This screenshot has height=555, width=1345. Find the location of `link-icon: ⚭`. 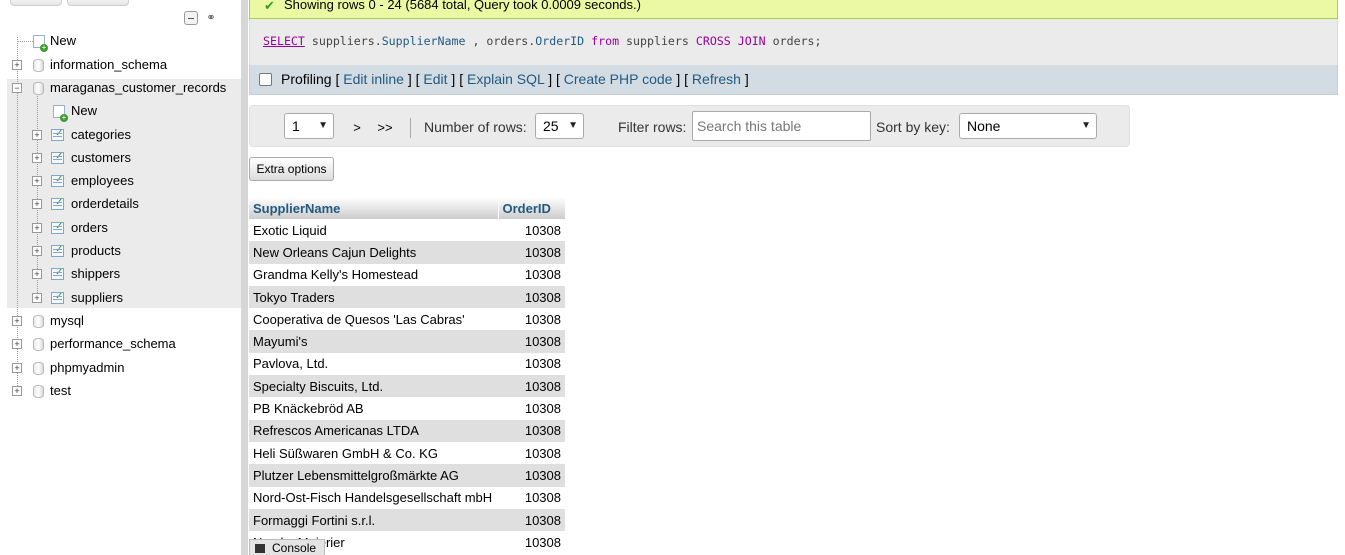

link-icon: ⚭ is located at coordinates (211, 17).